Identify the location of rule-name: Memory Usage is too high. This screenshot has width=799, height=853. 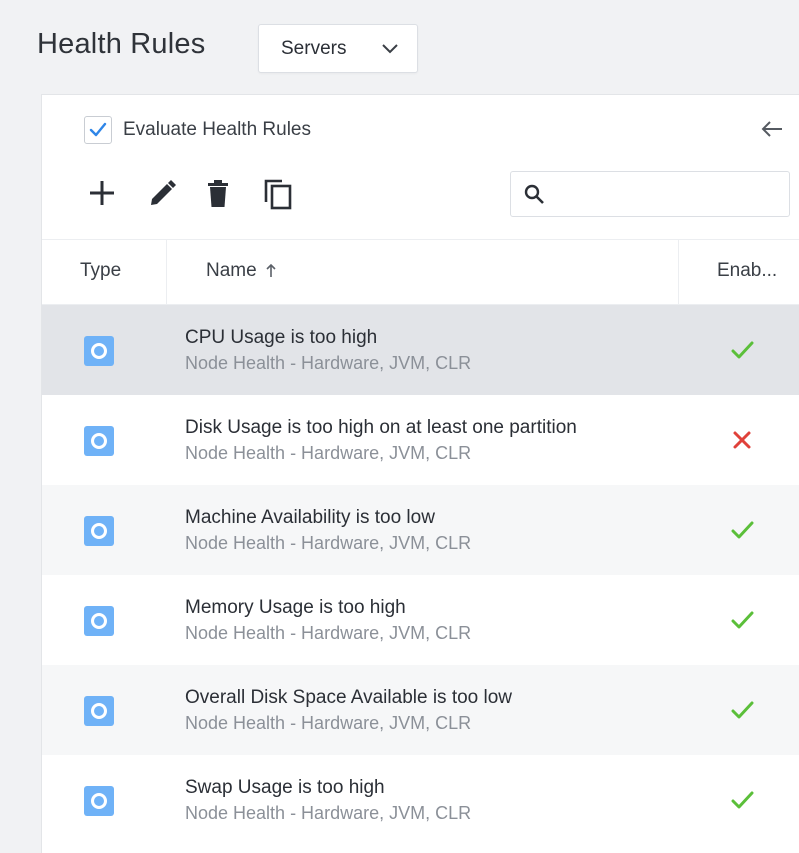
(295, 607).